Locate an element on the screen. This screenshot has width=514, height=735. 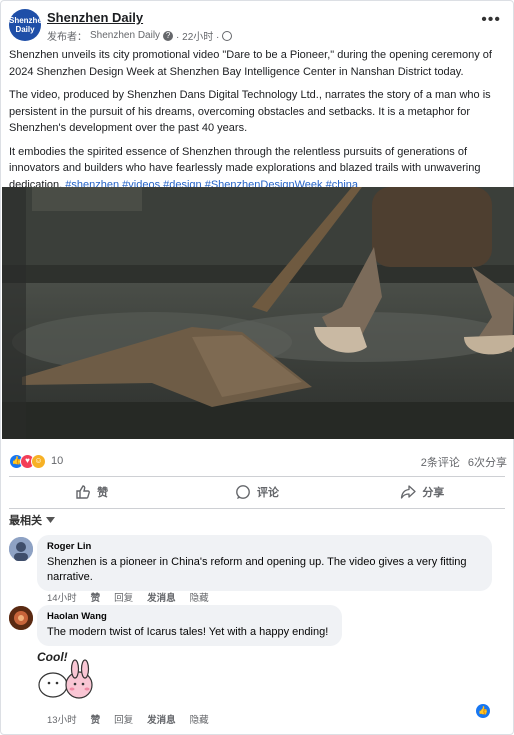
share-button-label: 分享 is located at coordinates (433, 493).